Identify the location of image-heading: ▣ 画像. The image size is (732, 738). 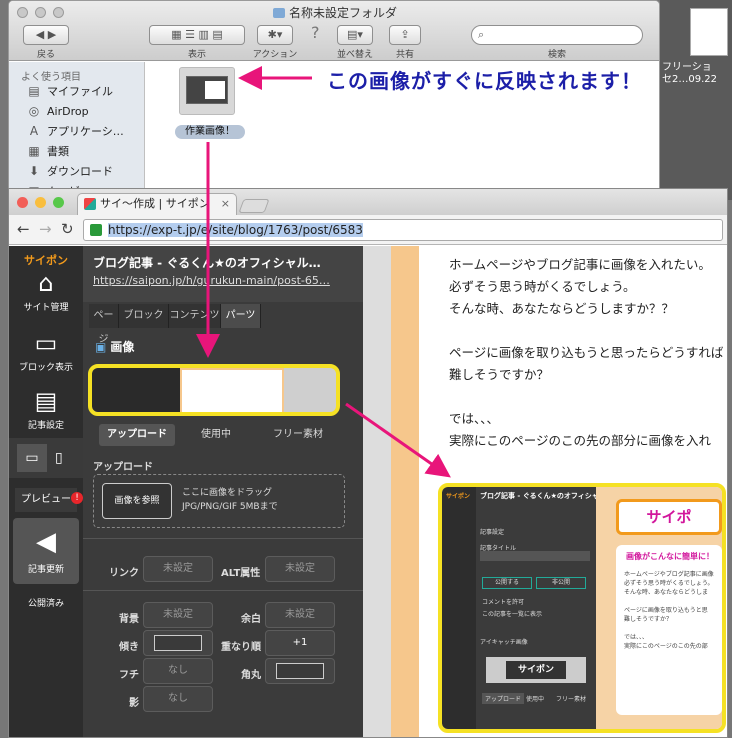
(115, 347).